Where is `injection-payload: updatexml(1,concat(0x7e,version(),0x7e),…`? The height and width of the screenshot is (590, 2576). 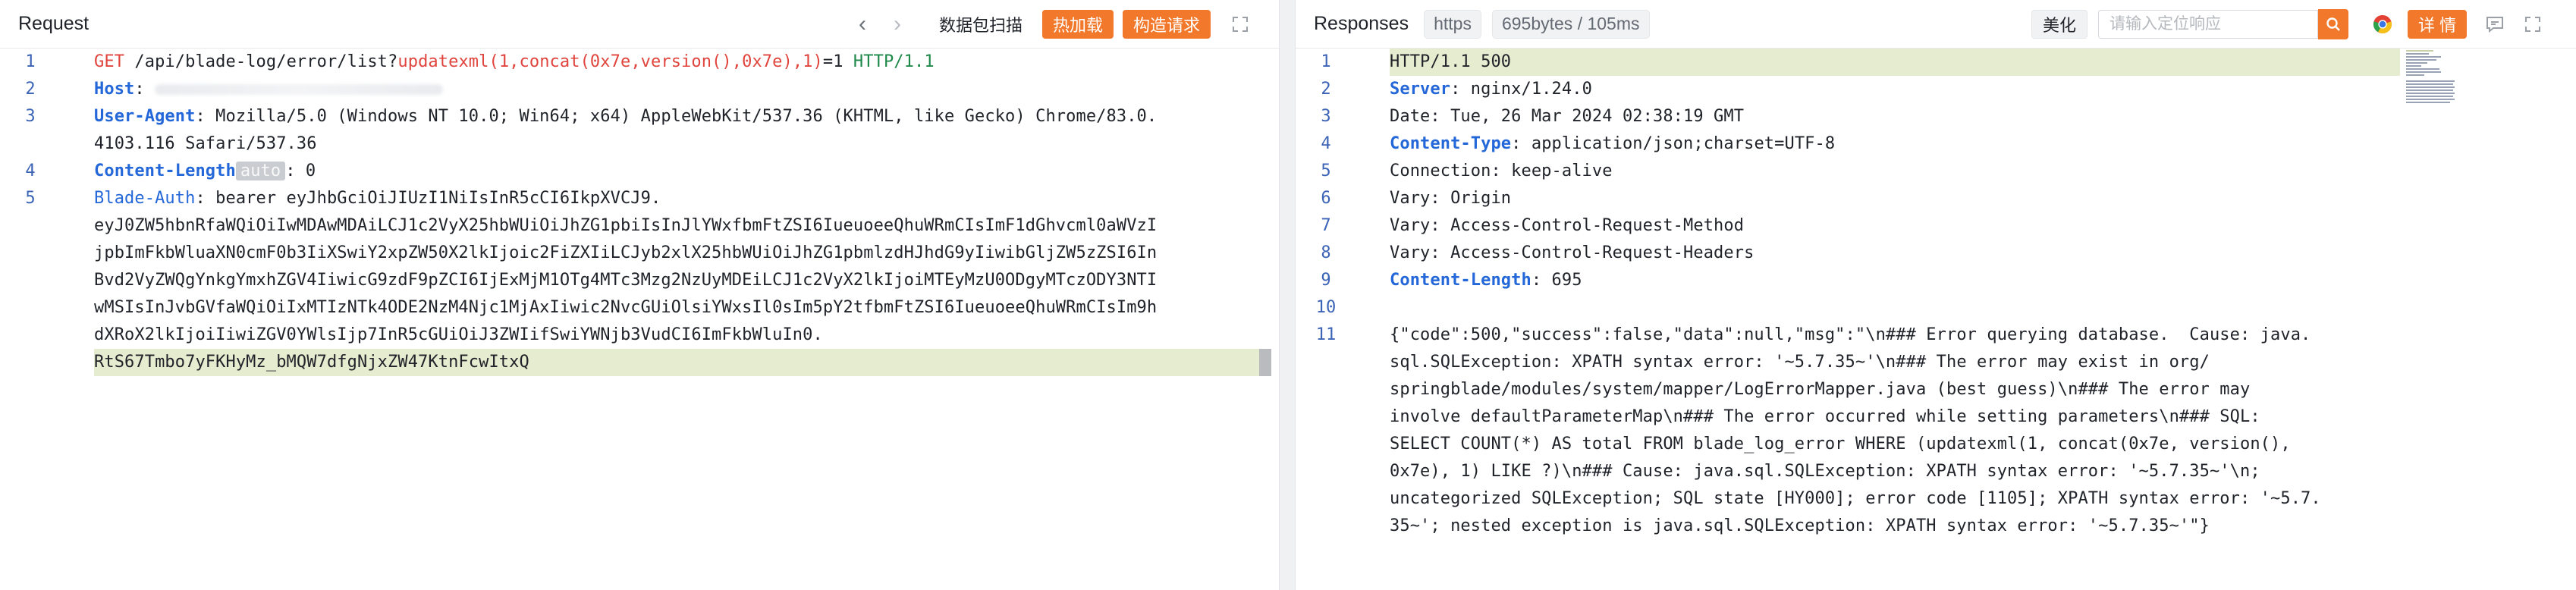
injection-payload: updatexml(1,concat(0x7e,version(),0x7e),… is located at coordinates (610, 62).